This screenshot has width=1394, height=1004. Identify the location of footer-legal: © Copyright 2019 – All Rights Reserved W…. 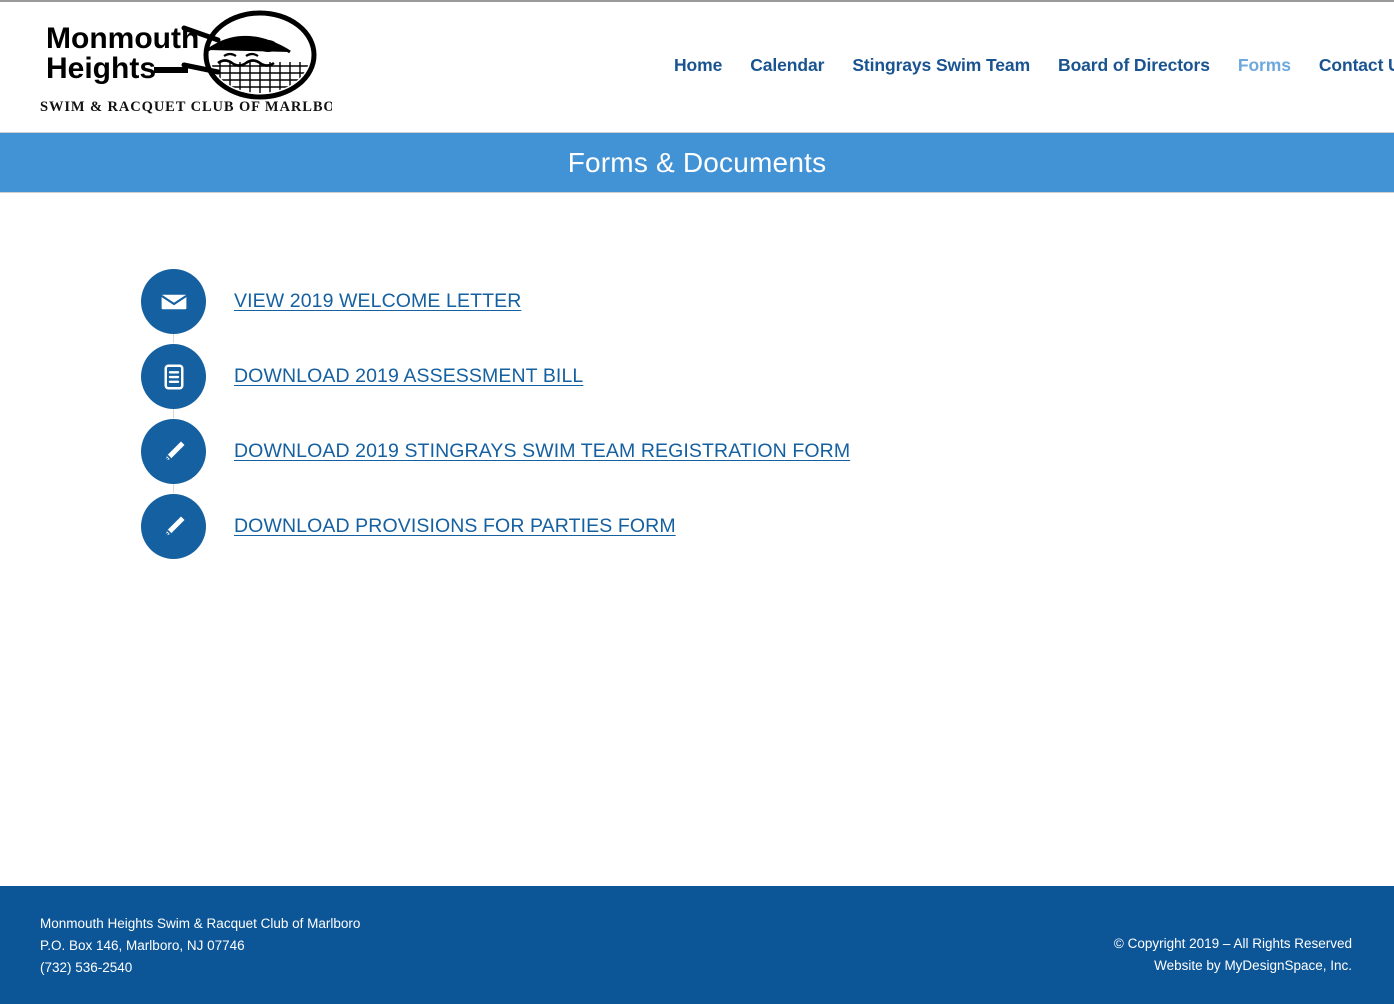
(1233, 955).